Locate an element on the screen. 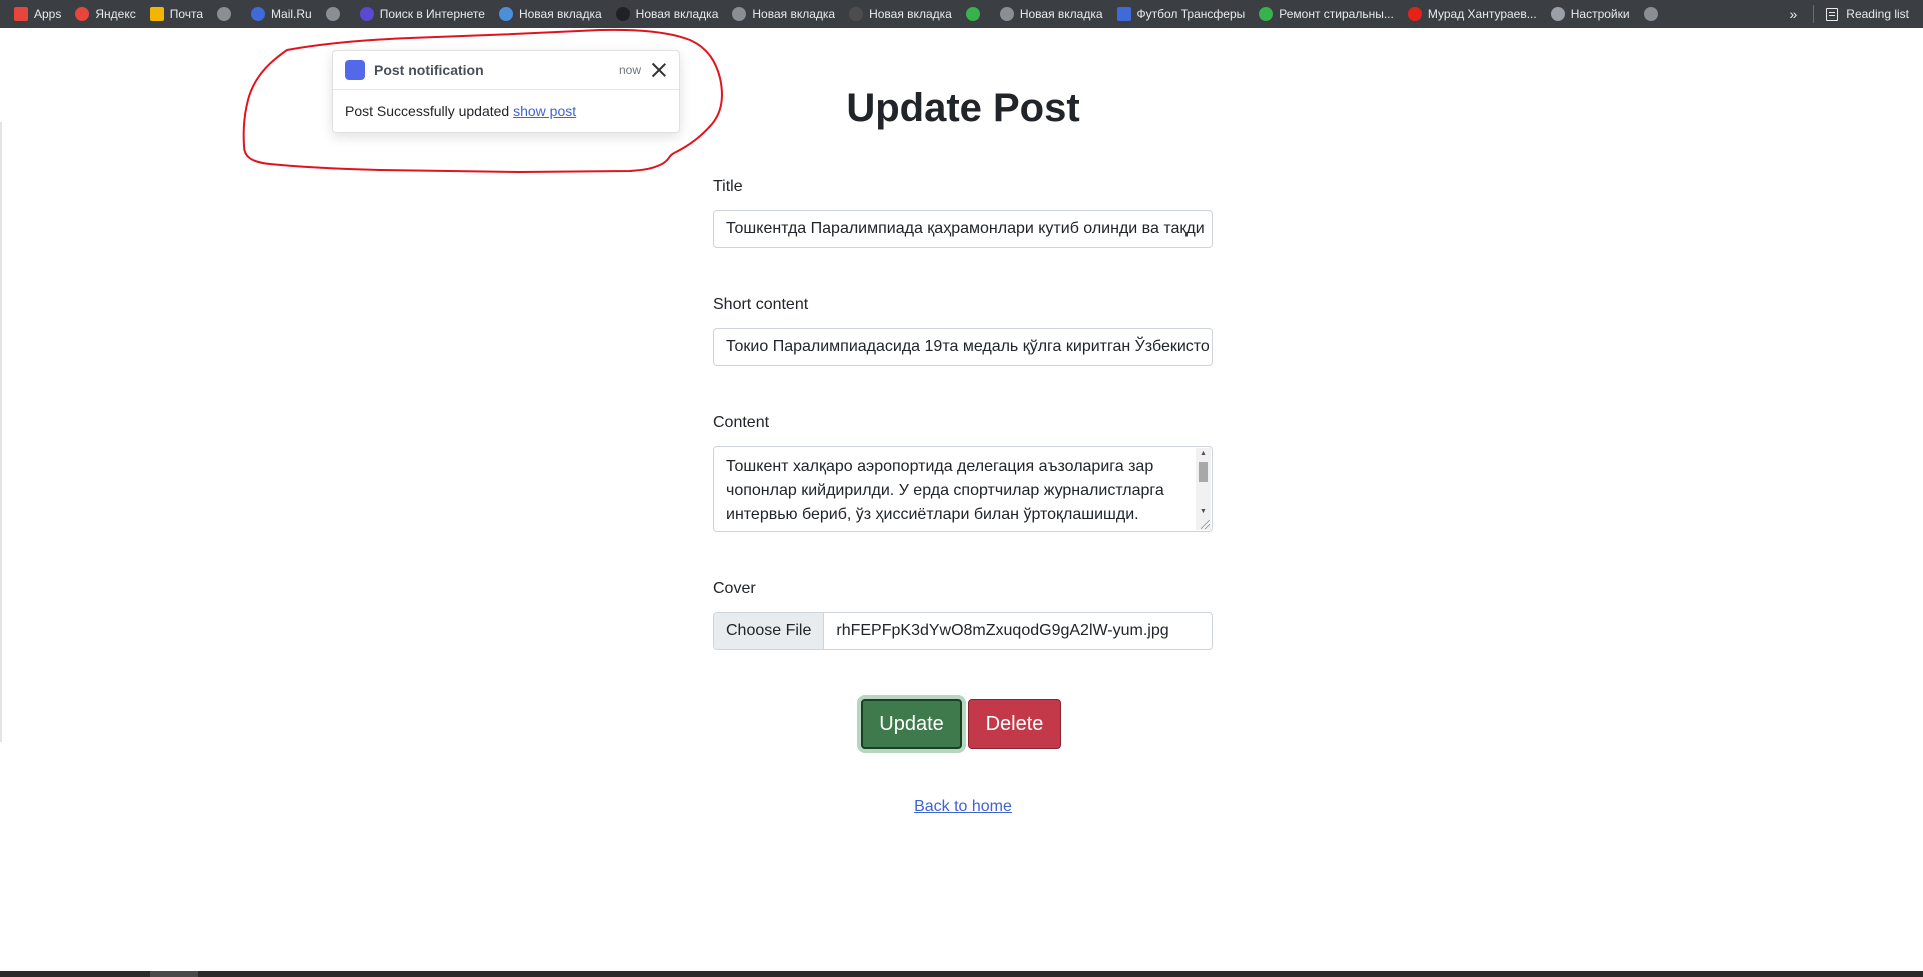  bookmark-item: Apps is located at coordinates (37, 14).